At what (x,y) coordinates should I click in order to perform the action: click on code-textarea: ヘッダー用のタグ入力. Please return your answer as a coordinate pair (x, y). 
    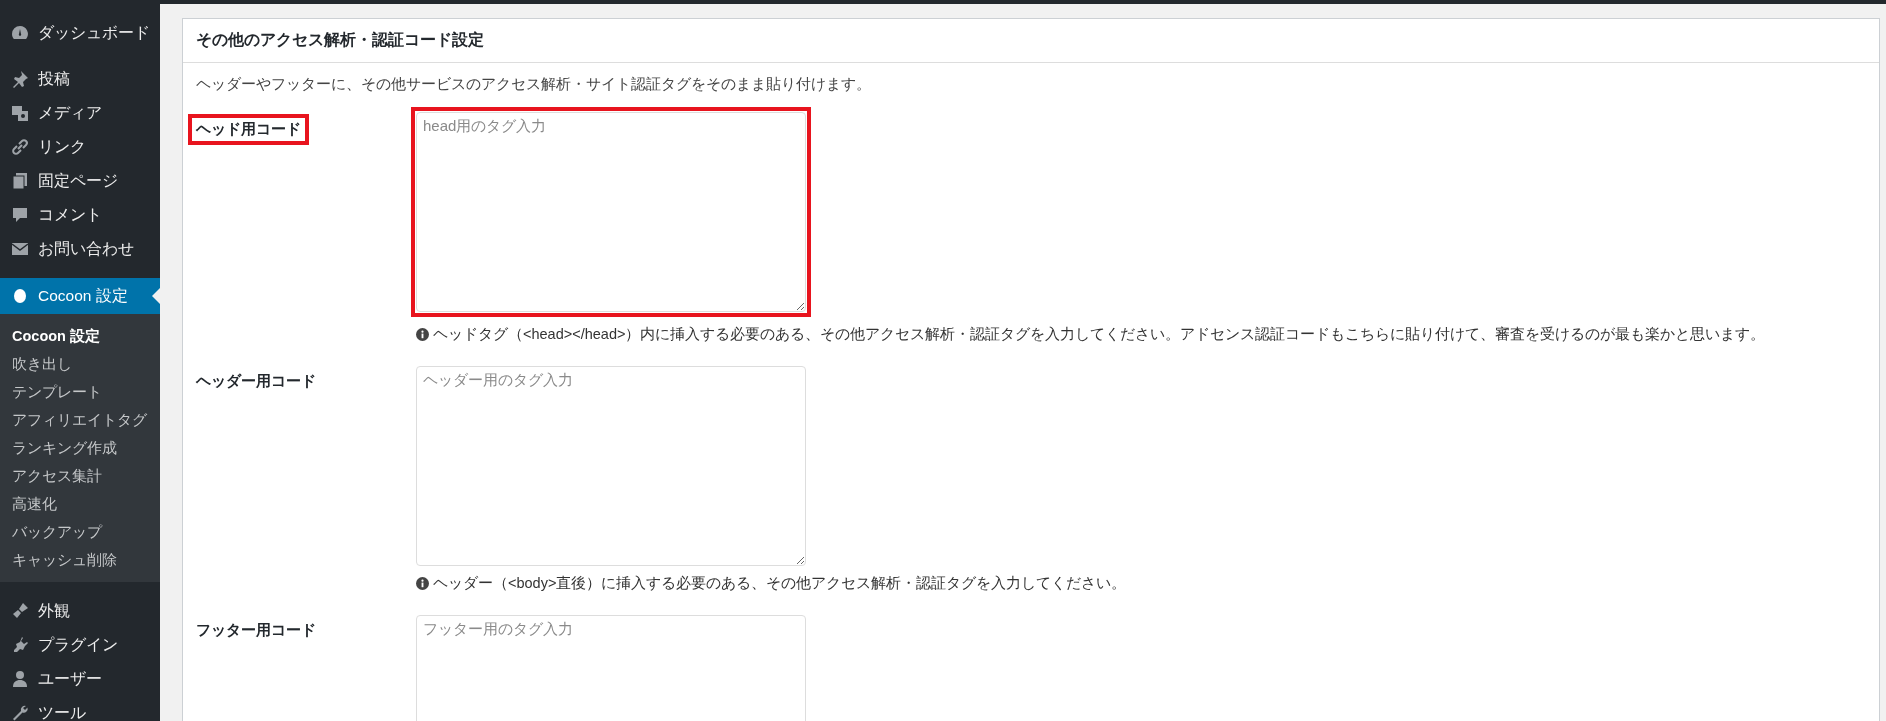
    Looking at the image, I should click on (611, 466).